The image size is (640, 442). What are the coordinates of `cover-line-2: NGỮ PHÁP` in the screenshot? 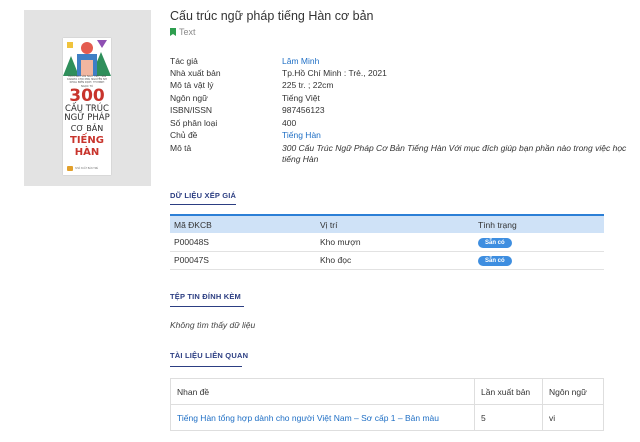 It's located at (87, 118).